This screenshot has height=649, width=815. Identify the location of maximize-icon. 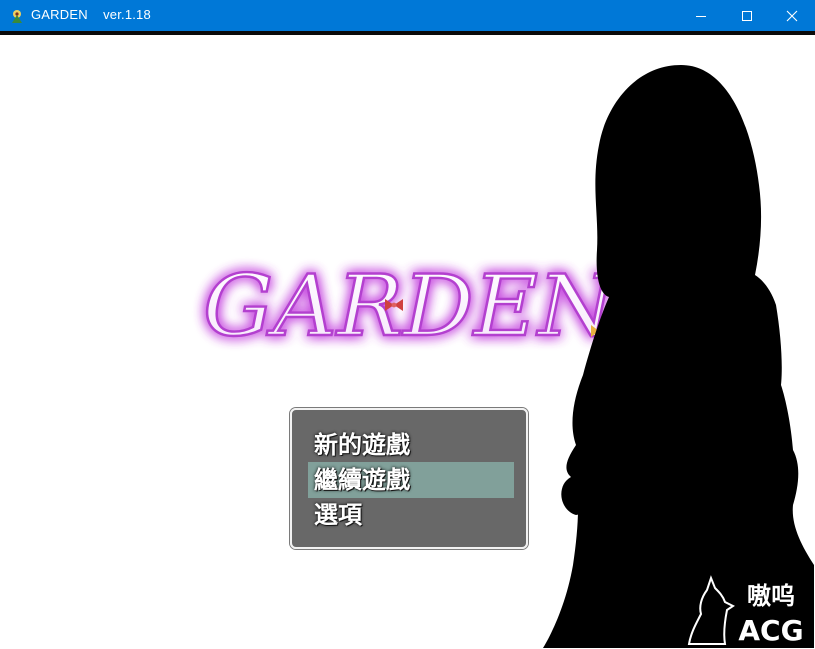
(747, 15).